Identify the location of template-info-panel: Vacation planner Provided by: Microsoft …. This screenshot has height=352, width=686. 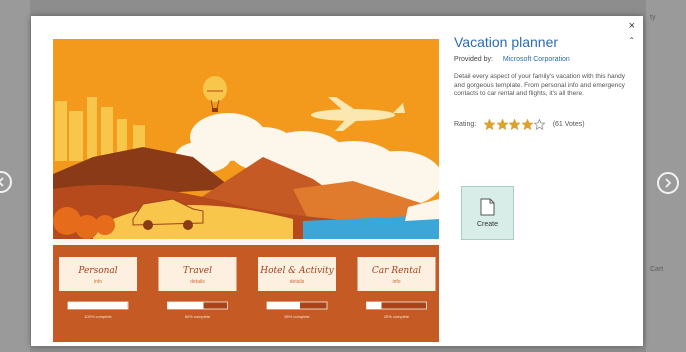
(541, 82).